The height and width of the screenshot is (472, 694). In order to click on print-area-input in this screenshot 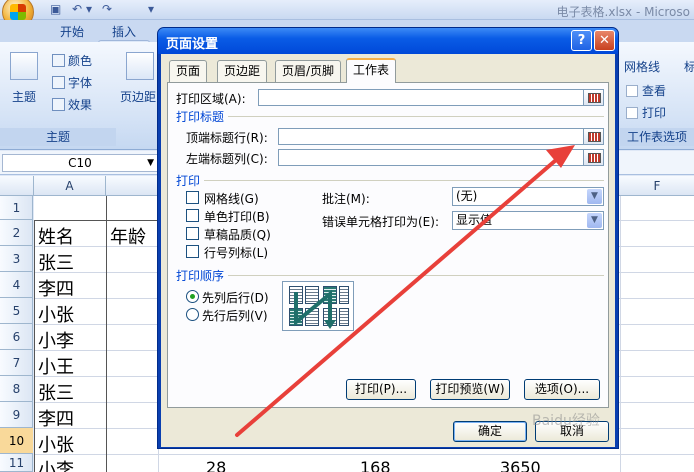, I will do `click(431, 97)`.